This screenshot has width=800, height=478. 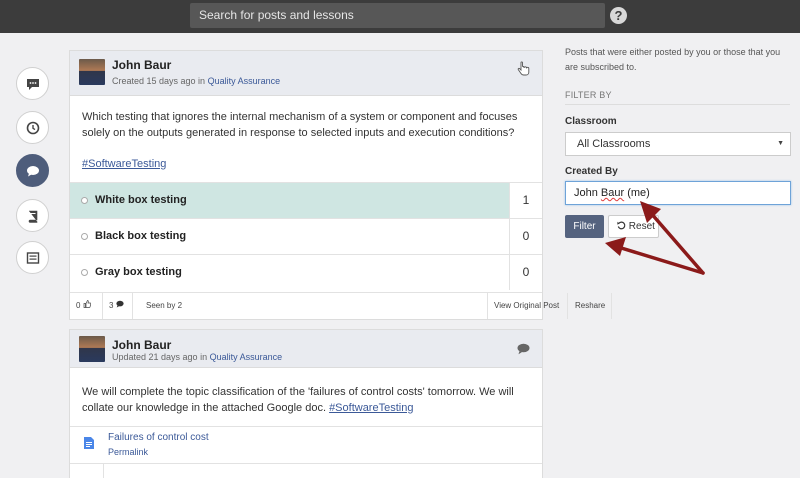 What do you see at coordinates (588, 95) in the screenshot?
I see `filter-by-heading: FILTER BY` at bounding box center [588, 95].